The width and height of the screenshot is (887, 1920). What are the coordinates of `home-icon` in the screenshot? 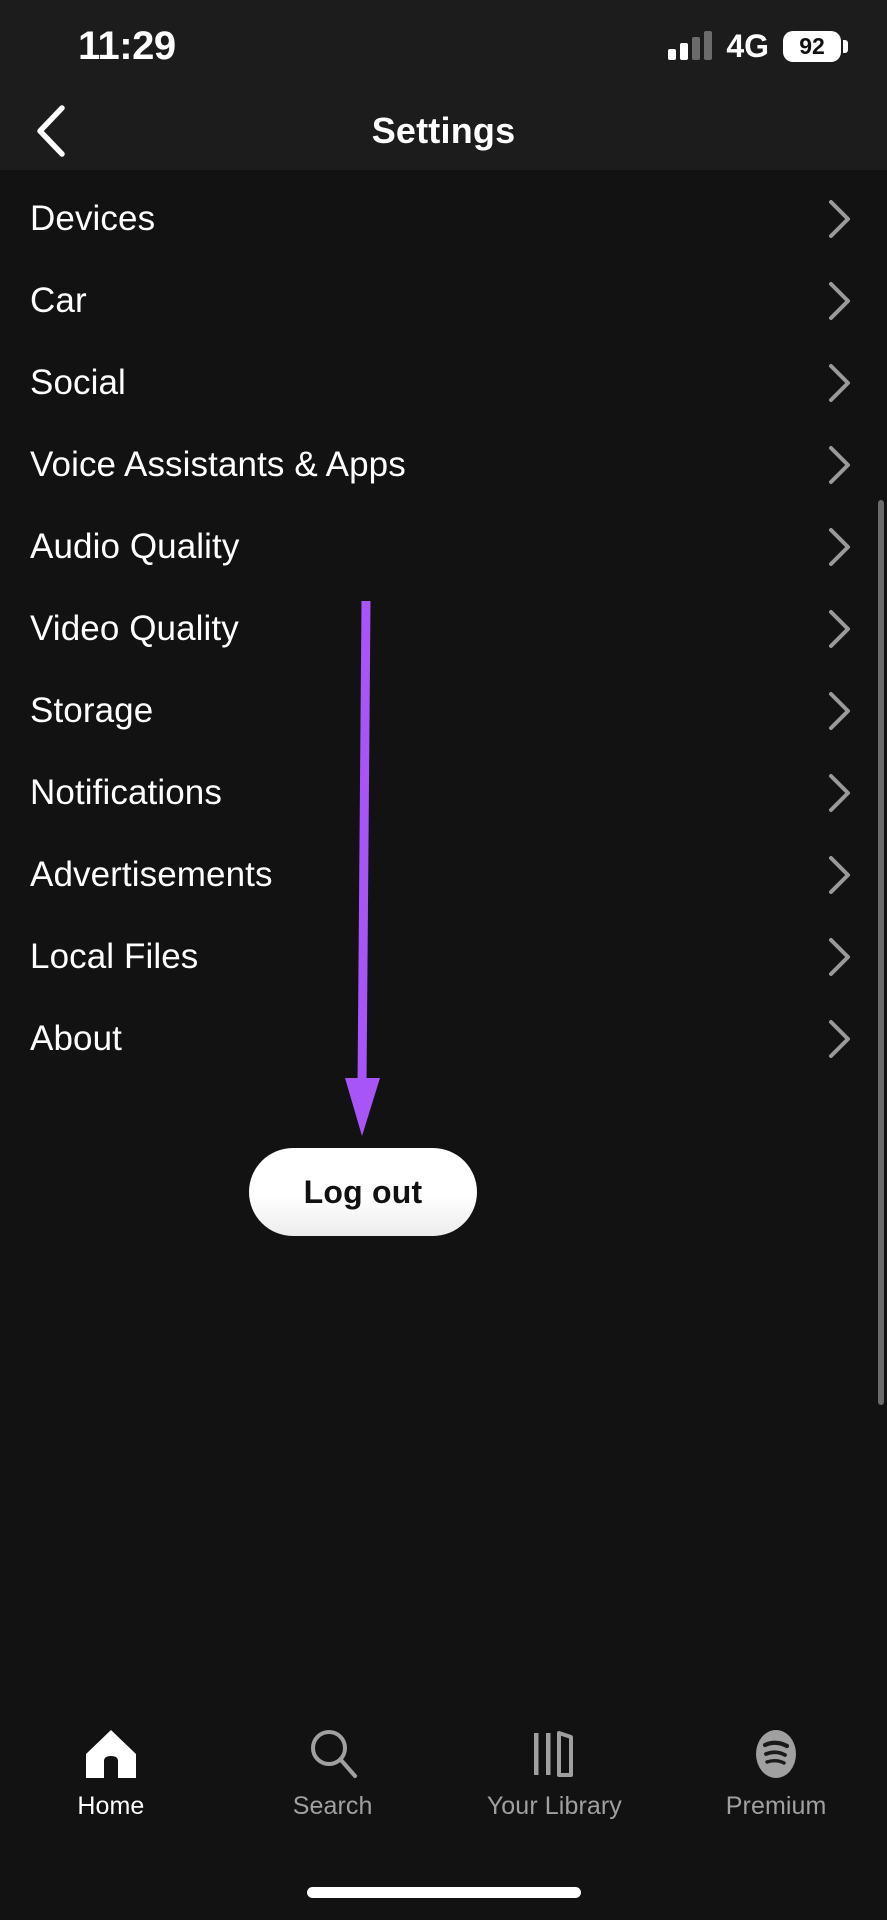 It's located at (111, 1754).